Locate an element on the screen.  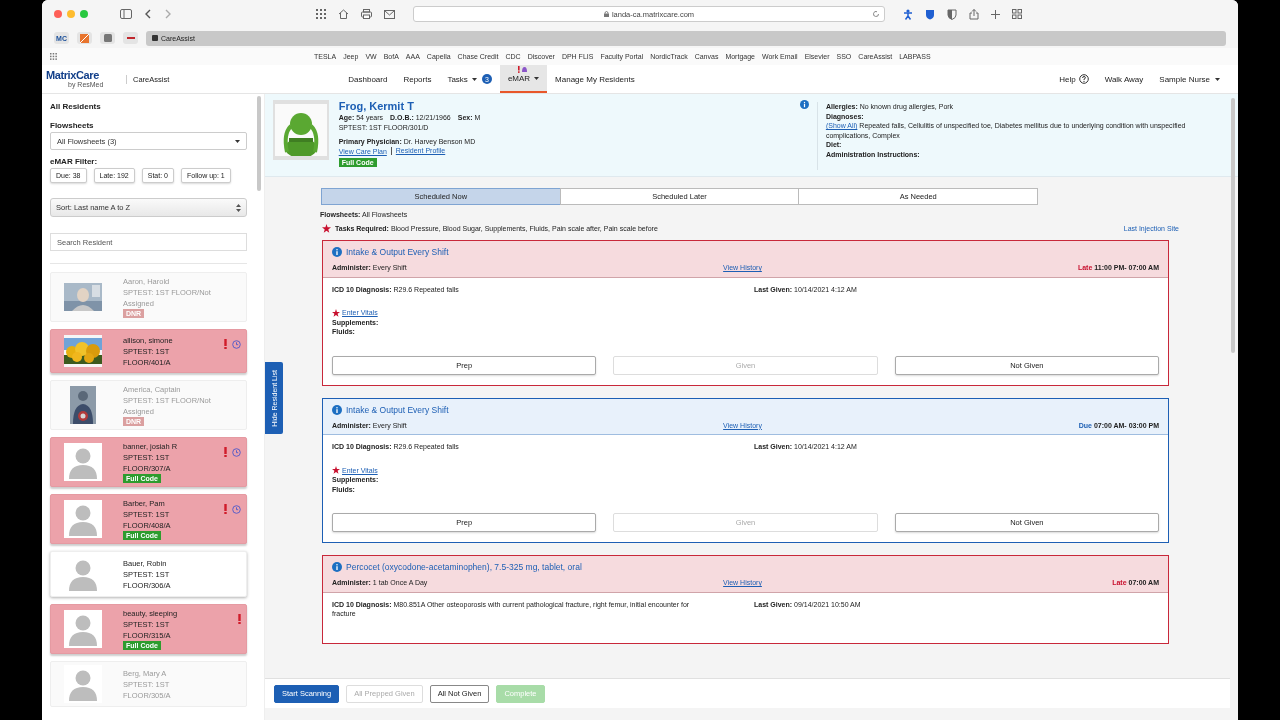
home-icon is located at coordinates (343, 14).